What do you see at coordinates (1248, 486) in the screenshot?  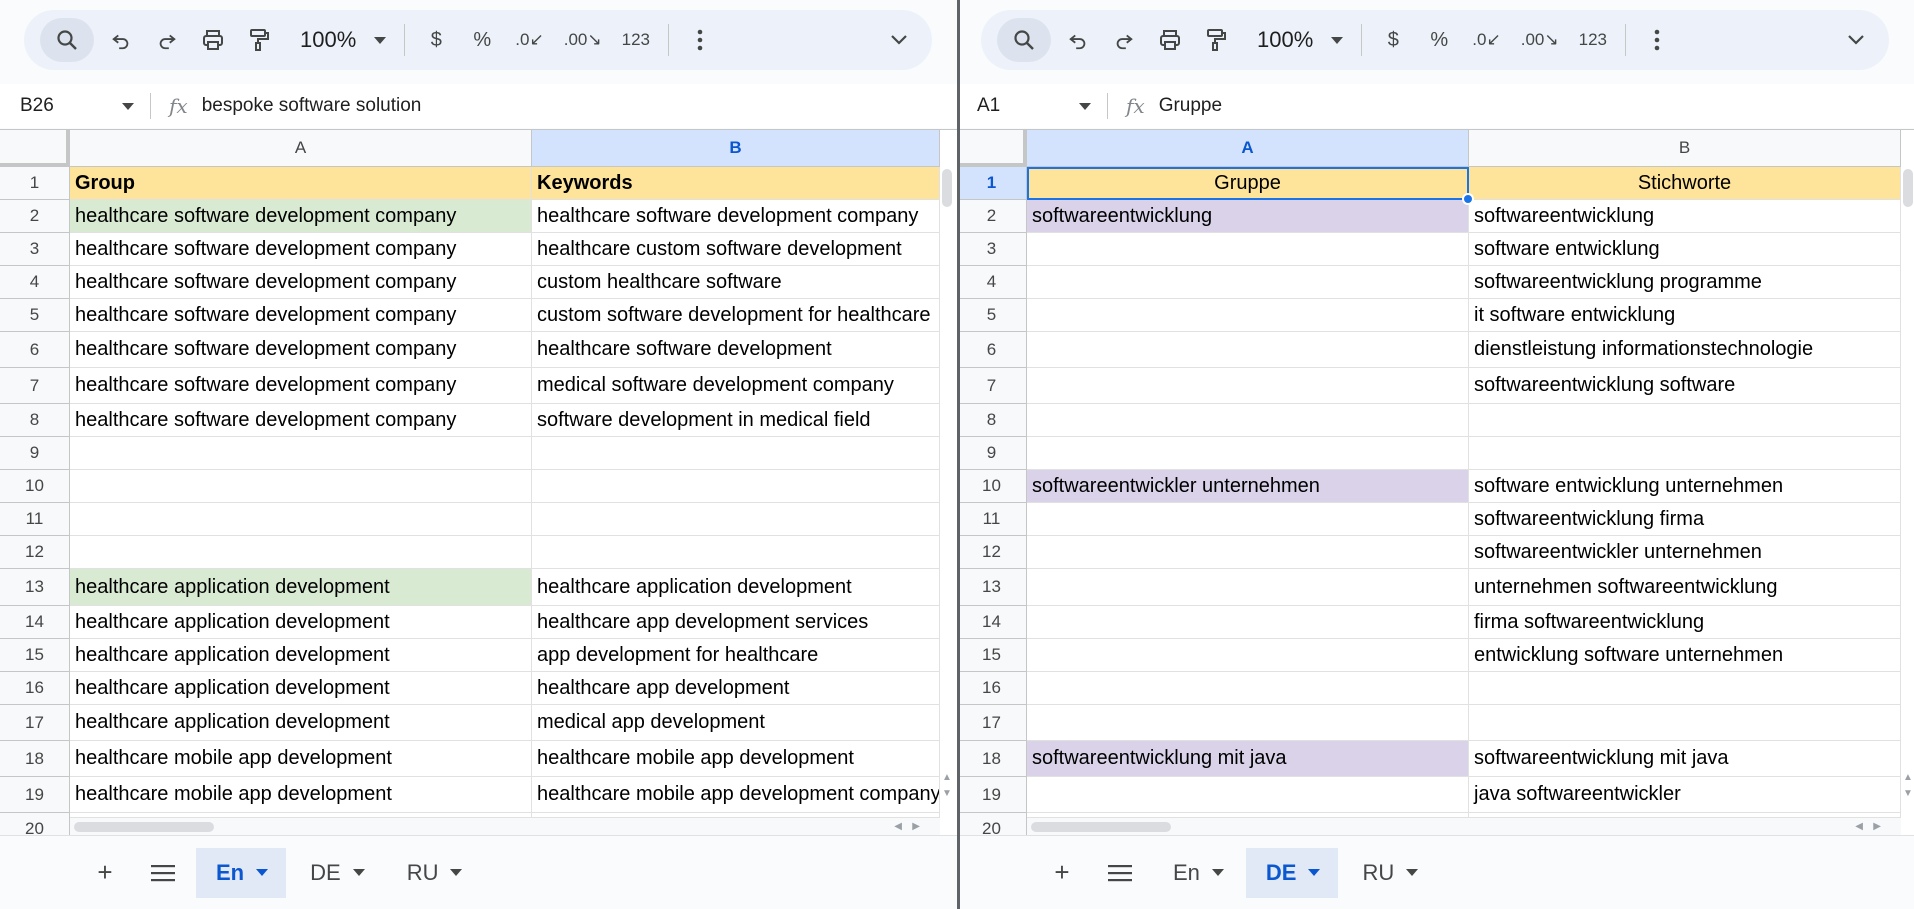 I see `cell-group: softwareentwickler unternehmen` at bounding box center [1248, 486].